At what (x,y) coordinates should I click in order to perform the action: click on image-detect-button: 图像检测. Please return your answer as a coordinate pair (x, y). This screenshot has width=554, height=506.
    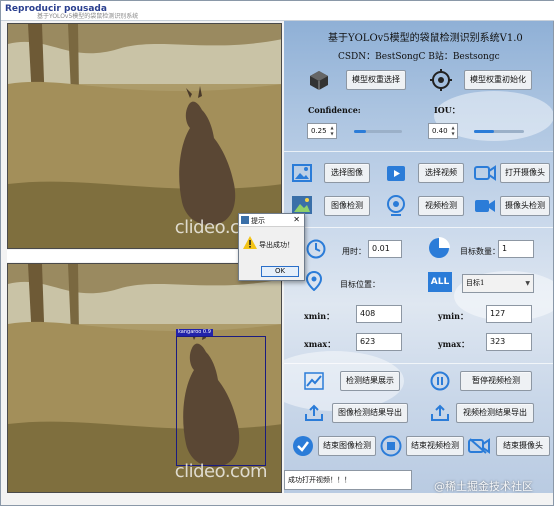
    Looking at the image, I should click on (347, 206).